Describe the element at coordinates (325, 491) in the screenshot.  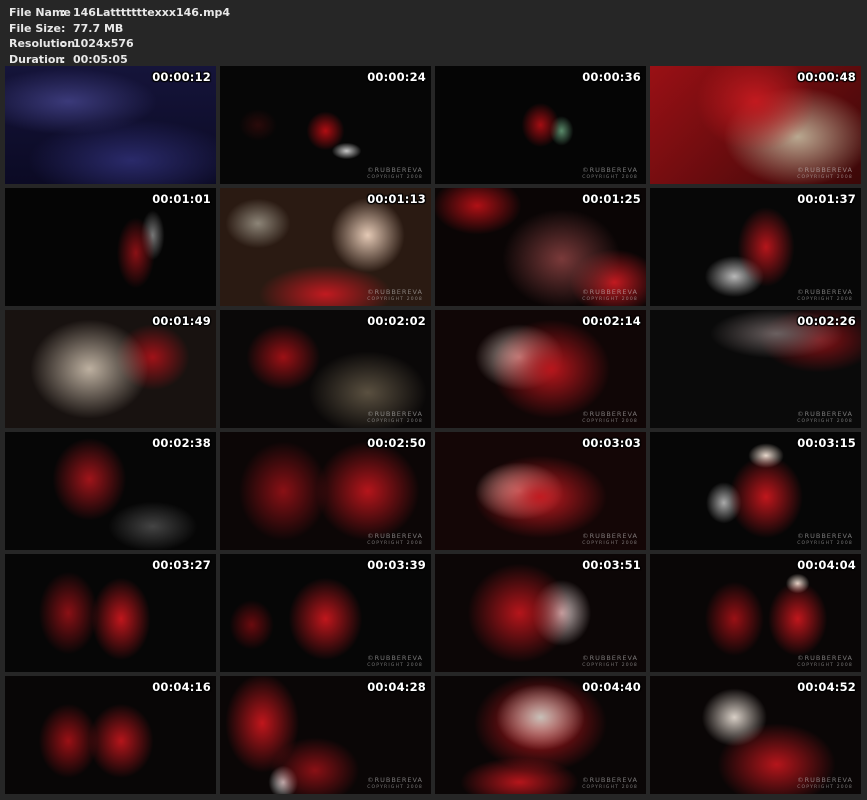
I see `video-thumbnail: ©RUBBEREVA COPYRIGHT 2008 00:02:50` at that location.